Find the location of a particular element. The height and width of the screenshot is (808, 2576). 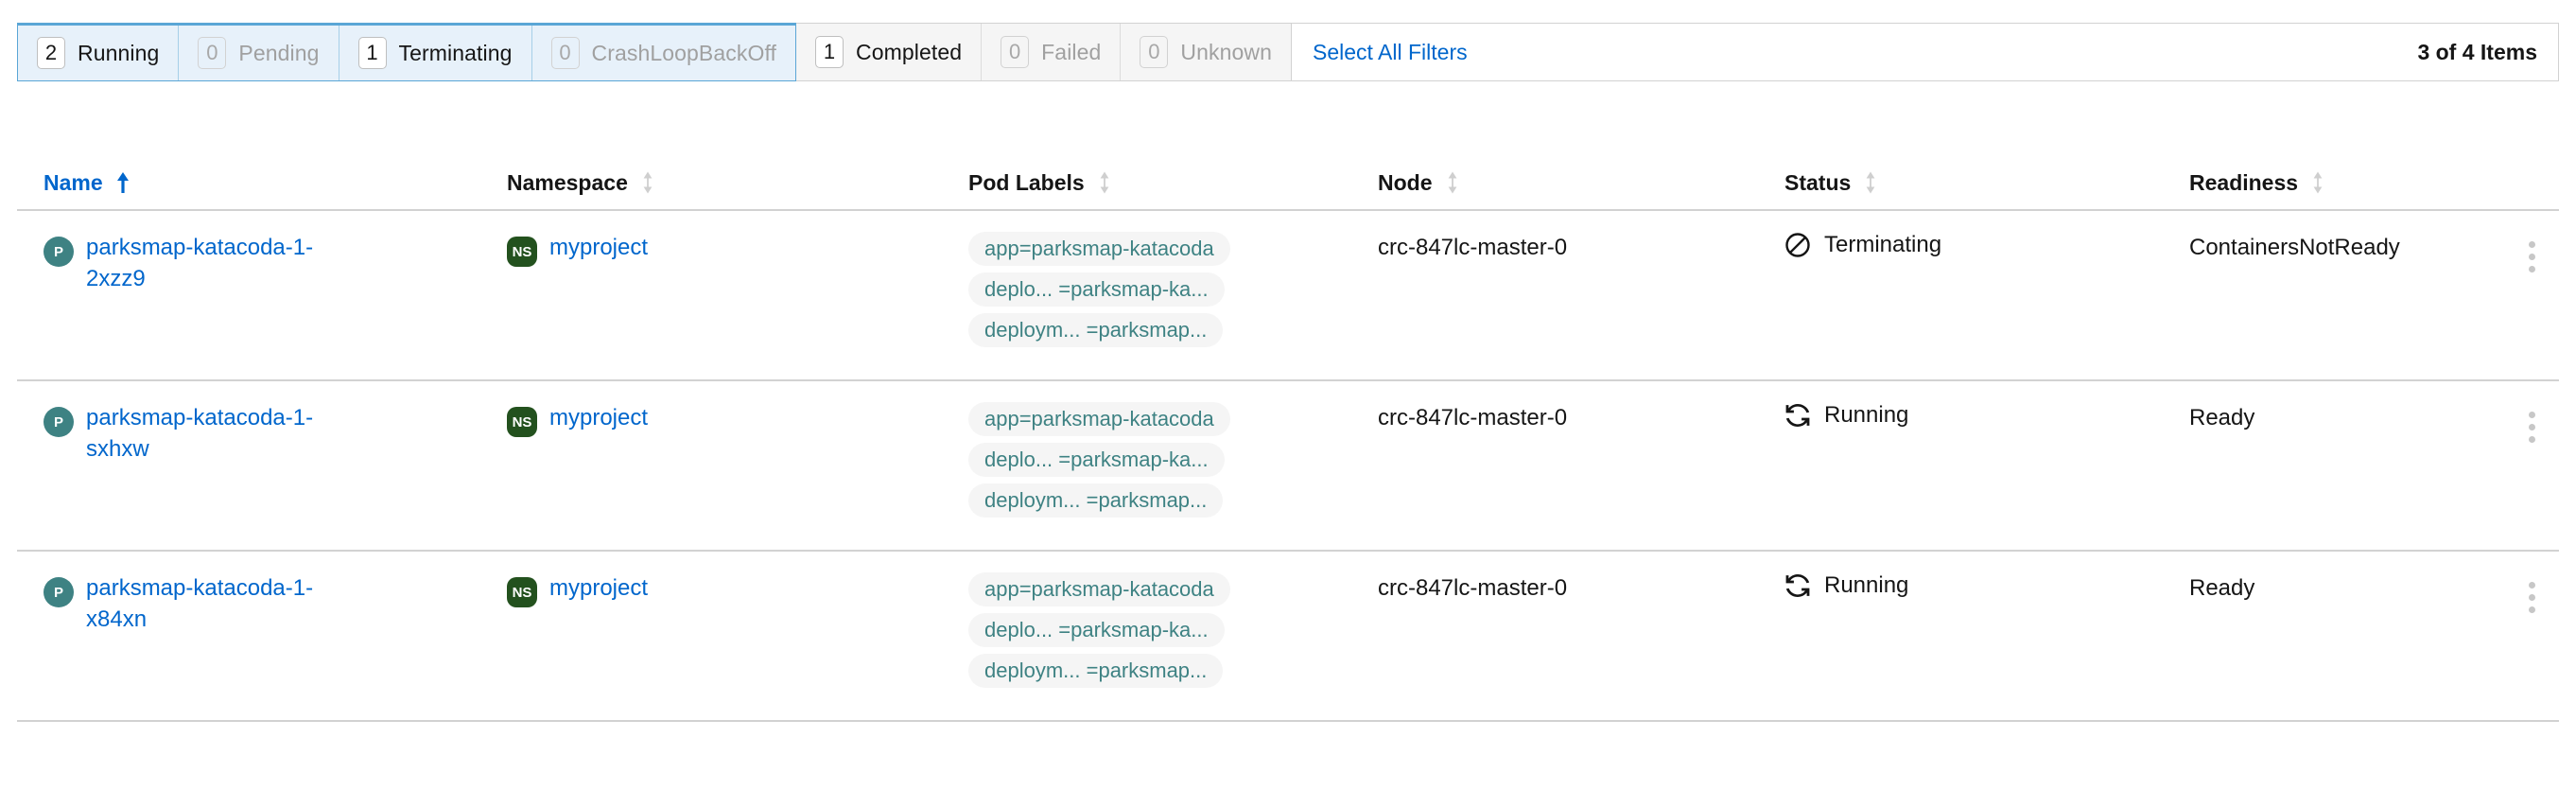

column-header-namespace: Namespace is located at coordinates (737, 183).